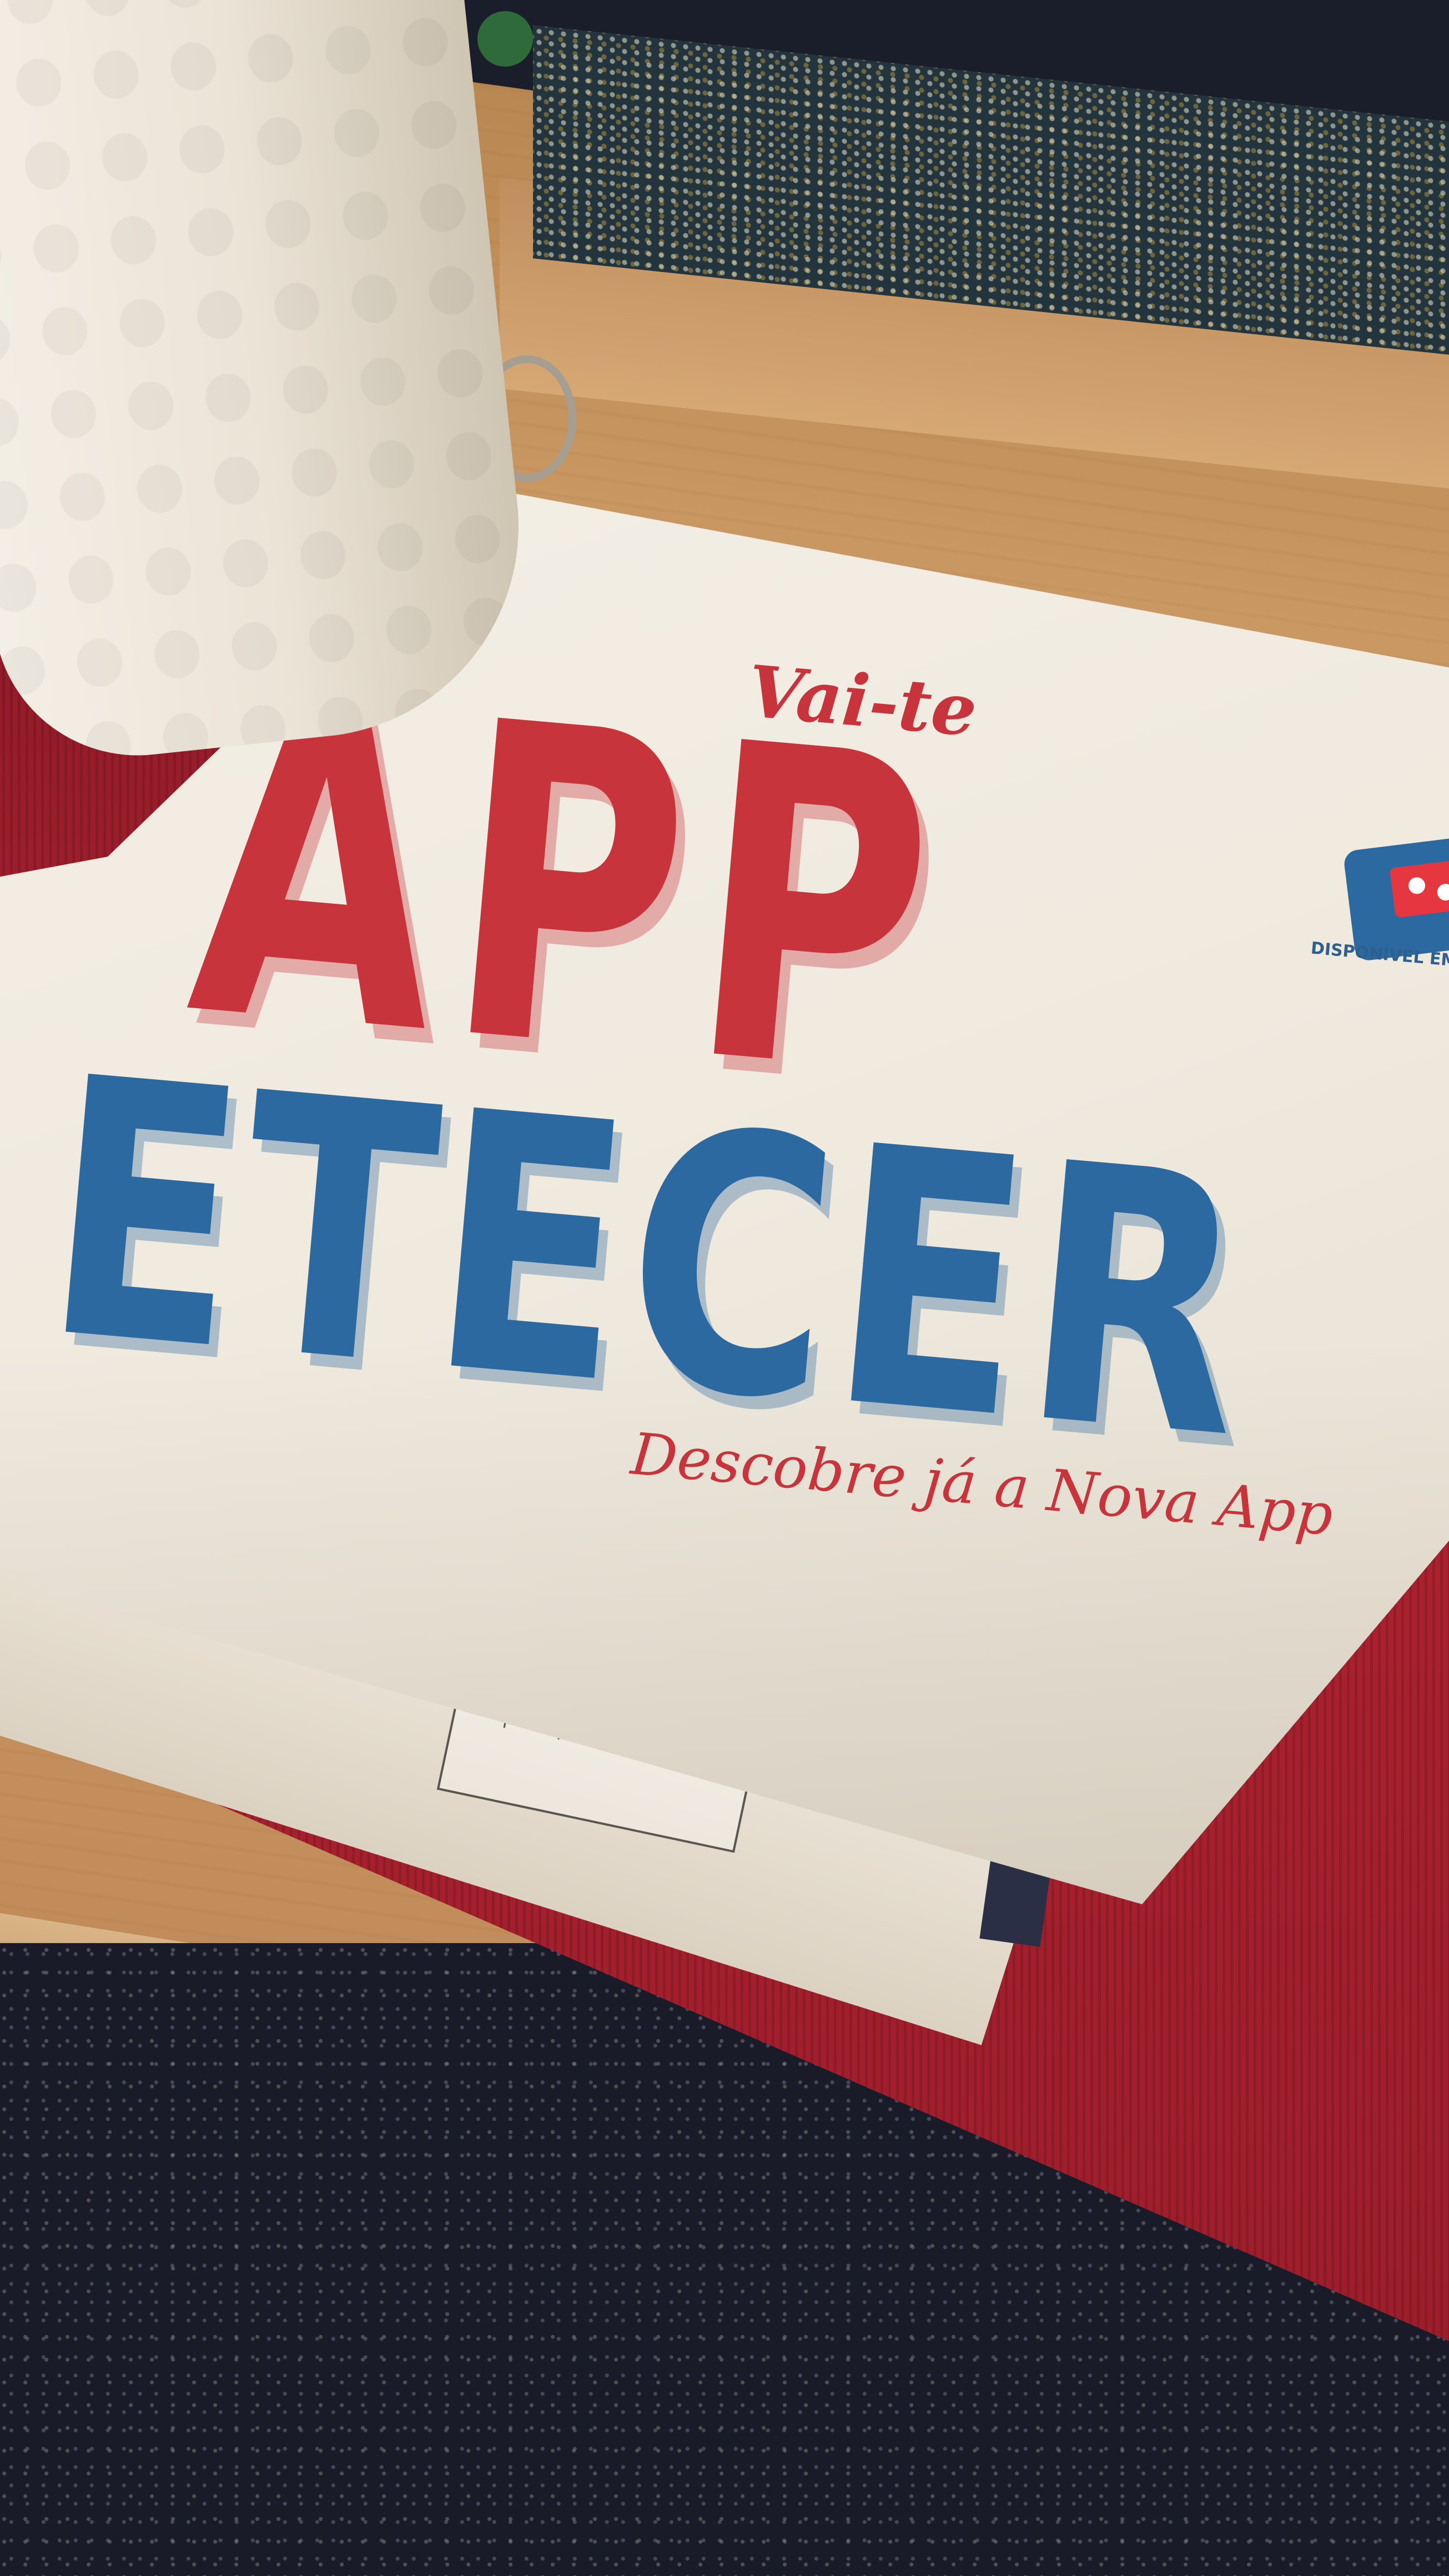 This screenshot has height=2576, width=1449. What do you see at coordinates (1419, 888) in the screenshot?
I see `domino-tile-icon` at bounding box center [1419, 888].